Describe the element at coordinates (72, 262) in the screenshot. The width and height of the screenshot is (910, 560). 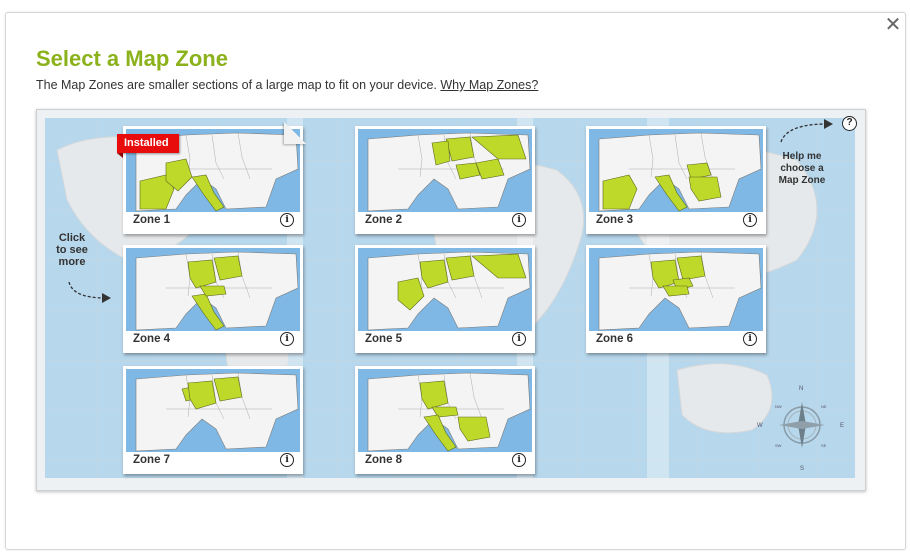
I see `click-more-line-3: more` at that location.